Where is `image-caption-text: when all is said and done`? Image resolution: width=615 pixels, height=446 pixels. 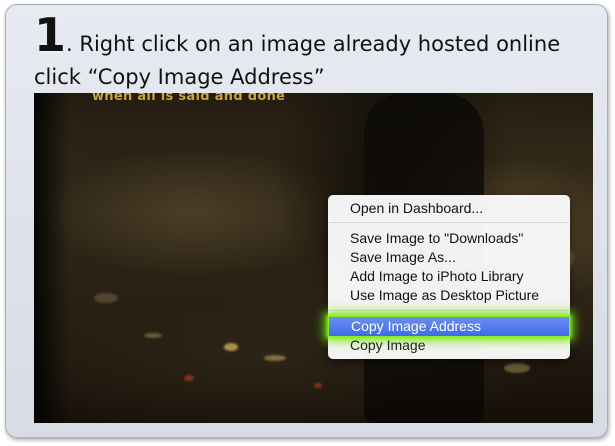
image-caption-text: when all is said and done is located at coordinates (189, 98).